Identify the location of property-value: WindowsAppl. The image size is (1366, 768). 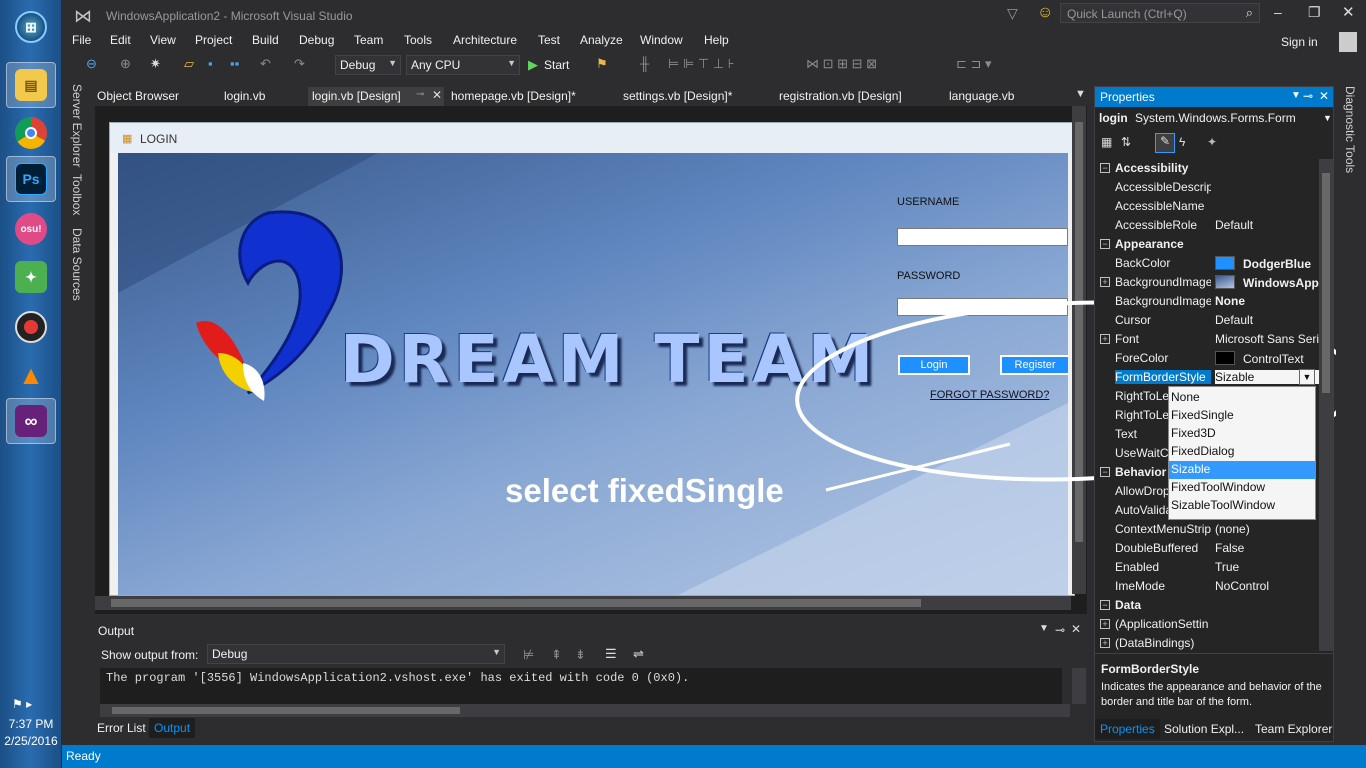
(1267, 282).